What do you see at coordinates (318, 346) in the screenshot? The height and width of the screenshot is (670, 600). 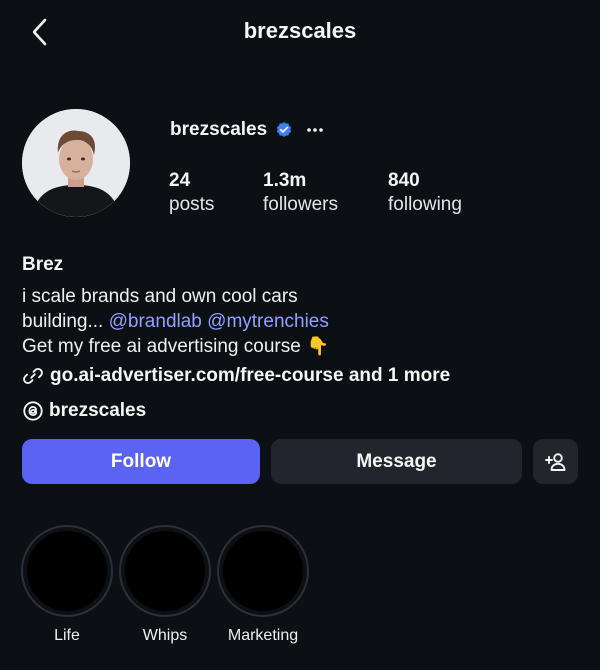 I see `pointing-down-emoji: 👇` at bounding box center [318, 346].